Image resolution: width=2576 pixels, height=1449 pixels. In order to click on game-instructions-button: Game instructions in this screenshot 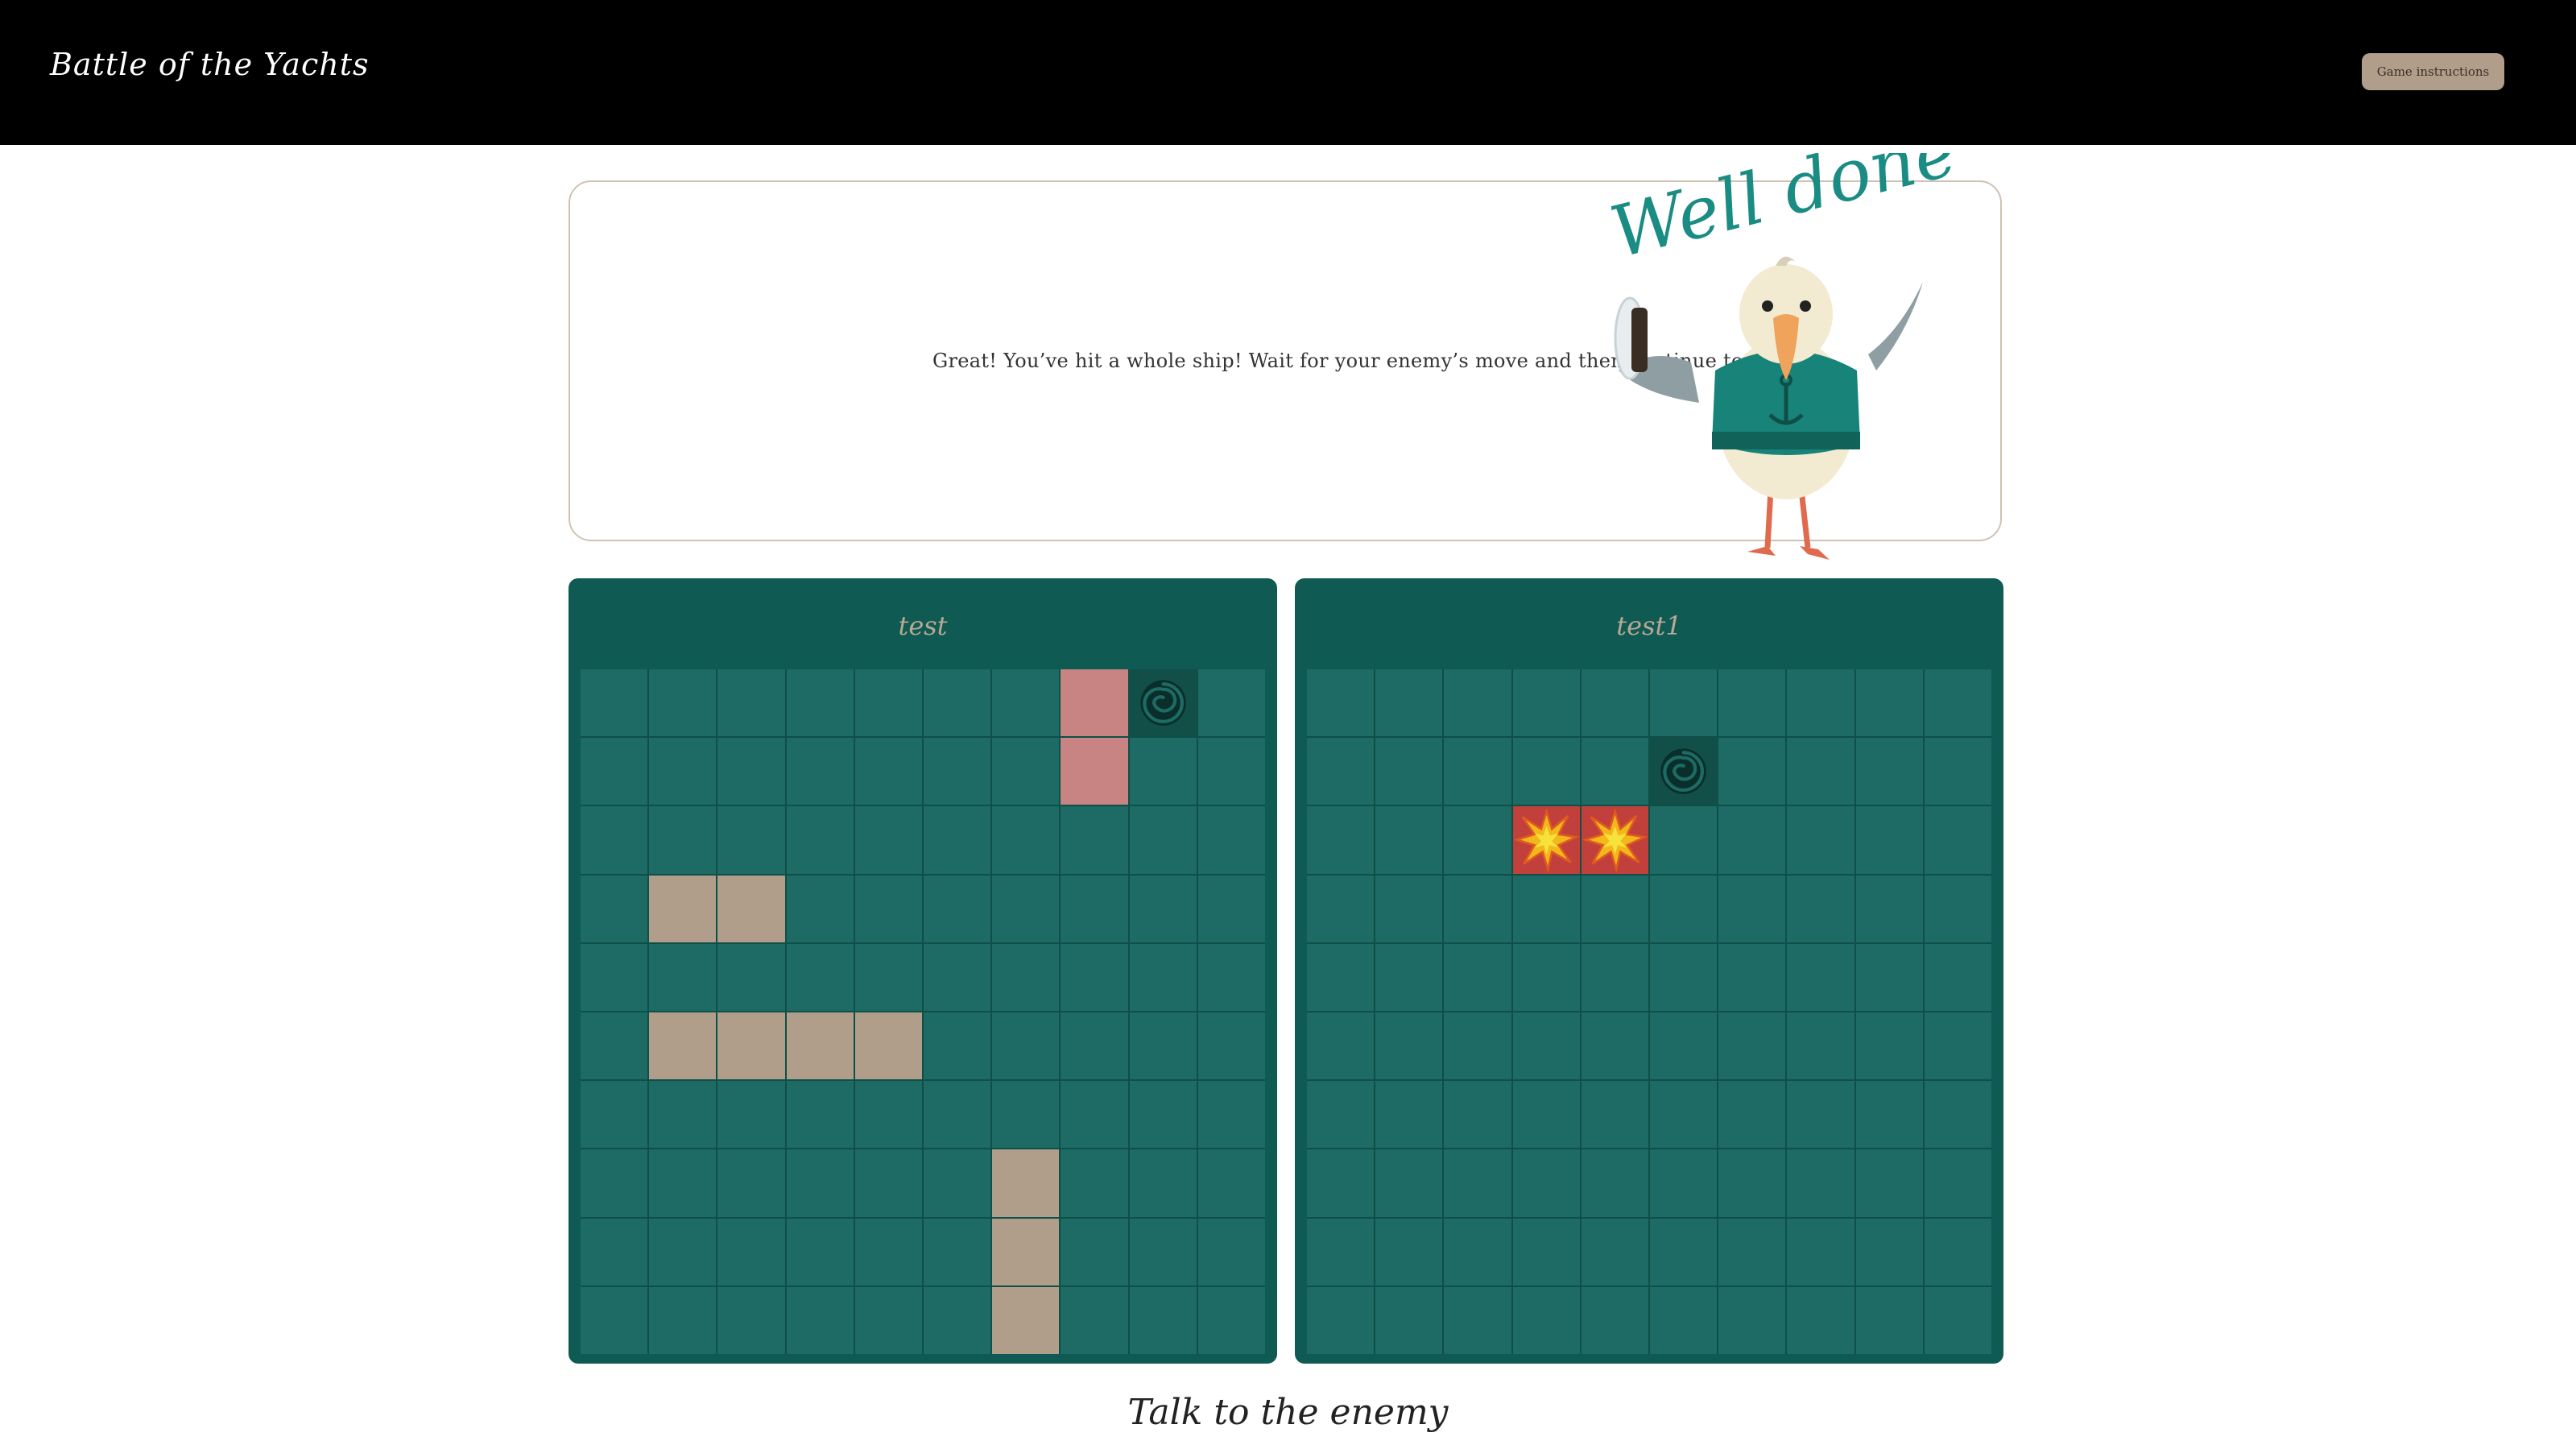, I will do `click(2433, 71)`.